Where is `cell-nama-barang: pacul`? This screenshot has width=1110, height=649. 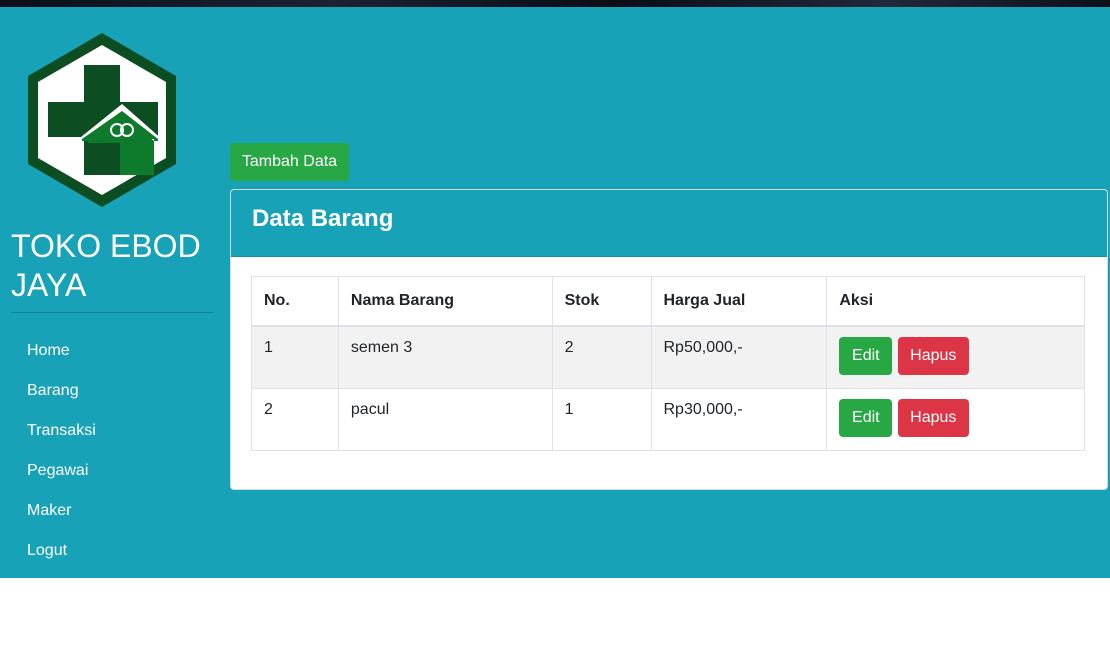 cell-nama-barang: pacul is located at coordinates (445, 419).